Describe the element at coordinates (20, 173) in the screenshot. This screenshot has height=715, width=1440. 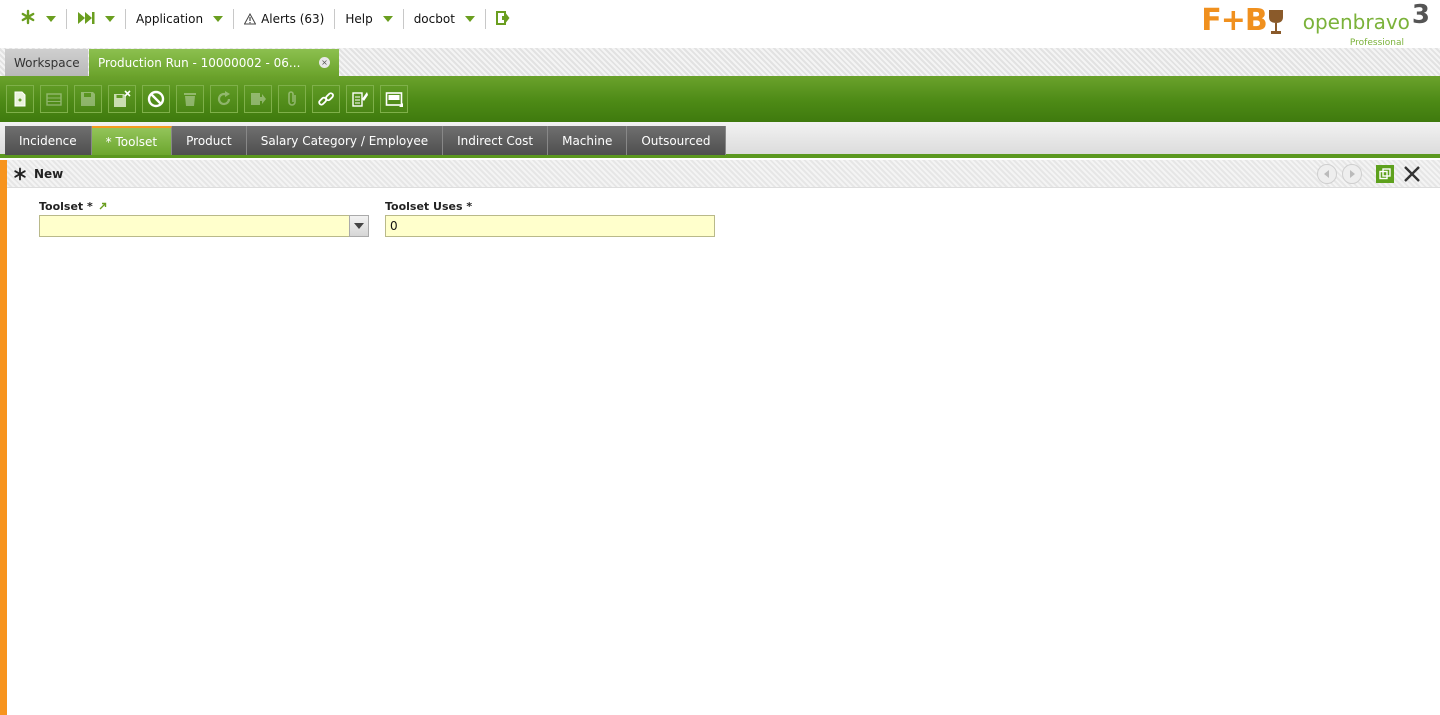
I see `new-record-star-icon` at that location.